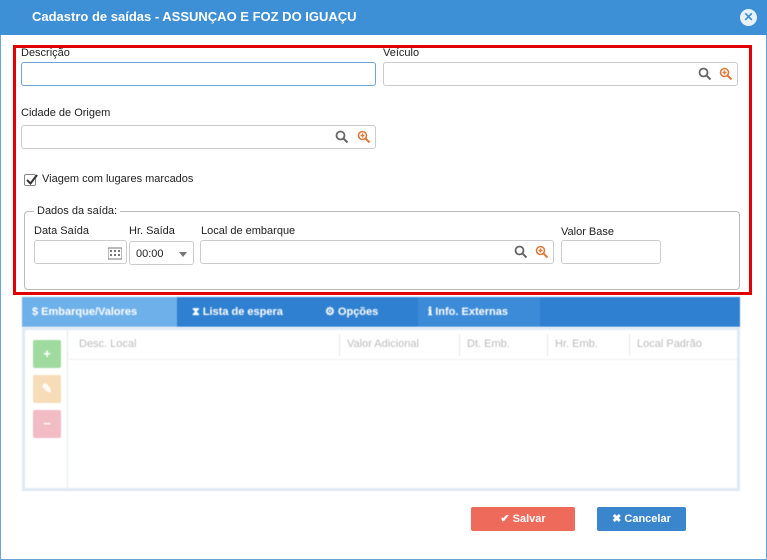 The width and height of the screenshot is (767, 560). What do you see at coordinates (383, 344) in the screenshot?
I see `column-header: Valor Adicional` at bounding box center [383, 344].